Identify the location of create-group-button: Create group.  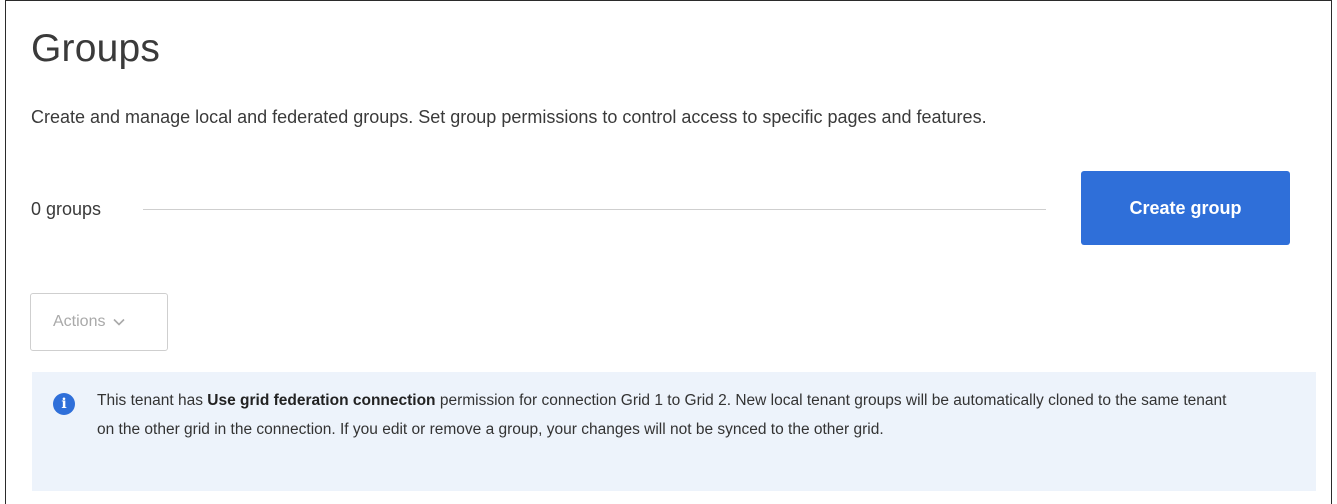
(1185, 208).